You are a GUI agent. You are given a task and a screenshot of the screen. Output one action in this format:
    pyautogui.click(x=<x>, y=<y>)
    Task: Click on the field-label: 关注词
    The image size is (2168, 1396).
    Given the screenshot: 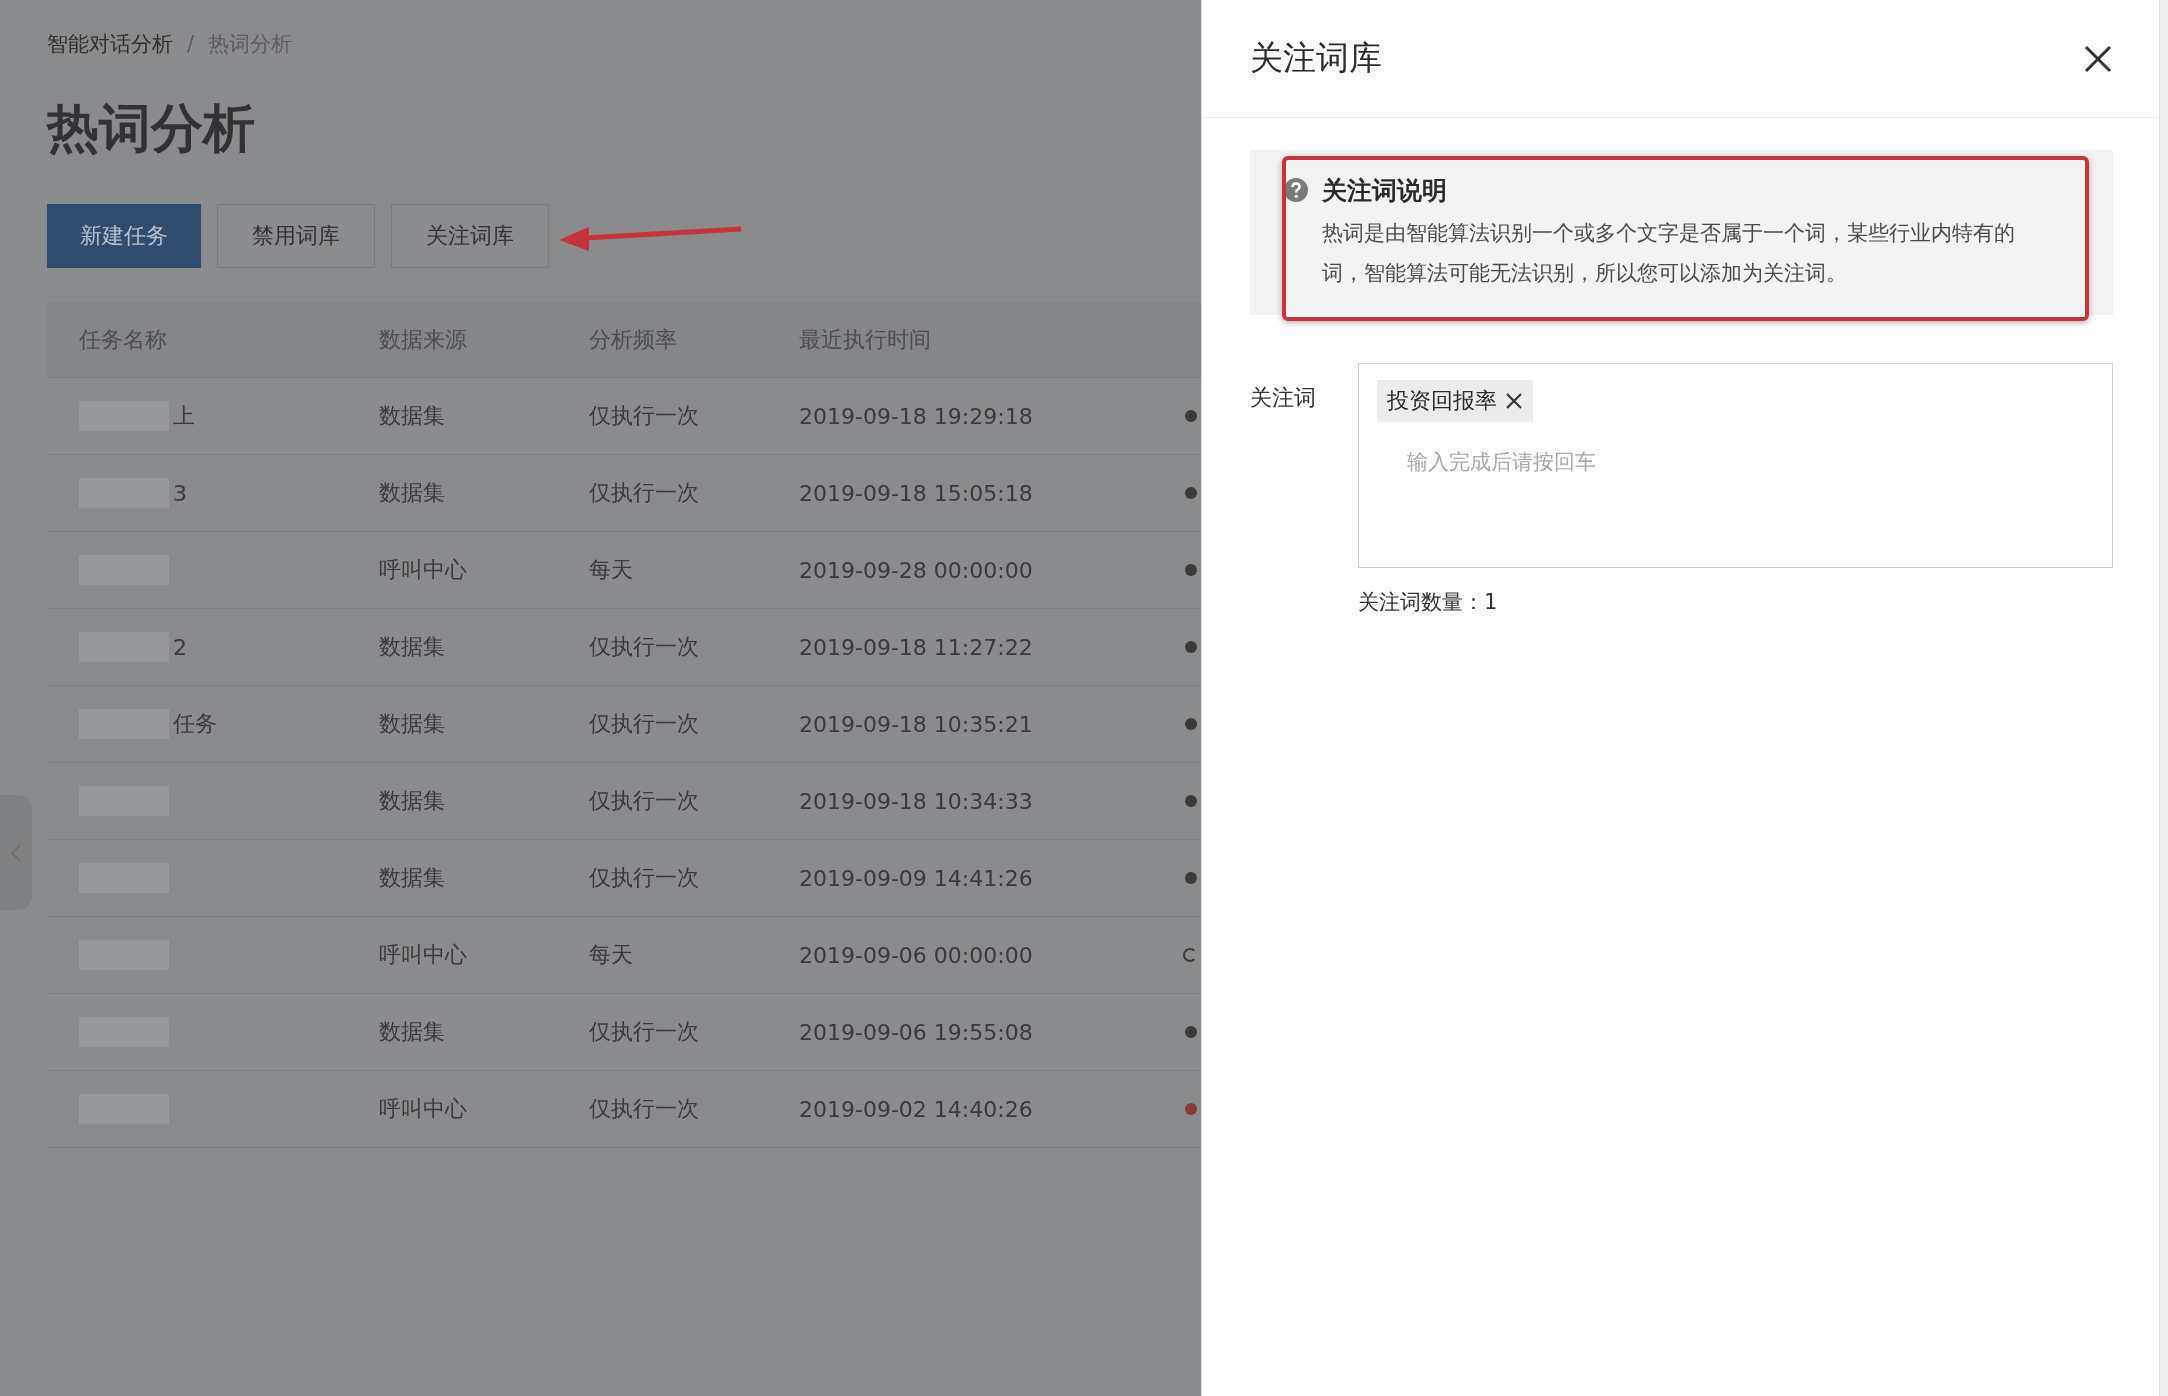 What is the action you would take?
    pyautogui.click(x=1283, y=398)
    